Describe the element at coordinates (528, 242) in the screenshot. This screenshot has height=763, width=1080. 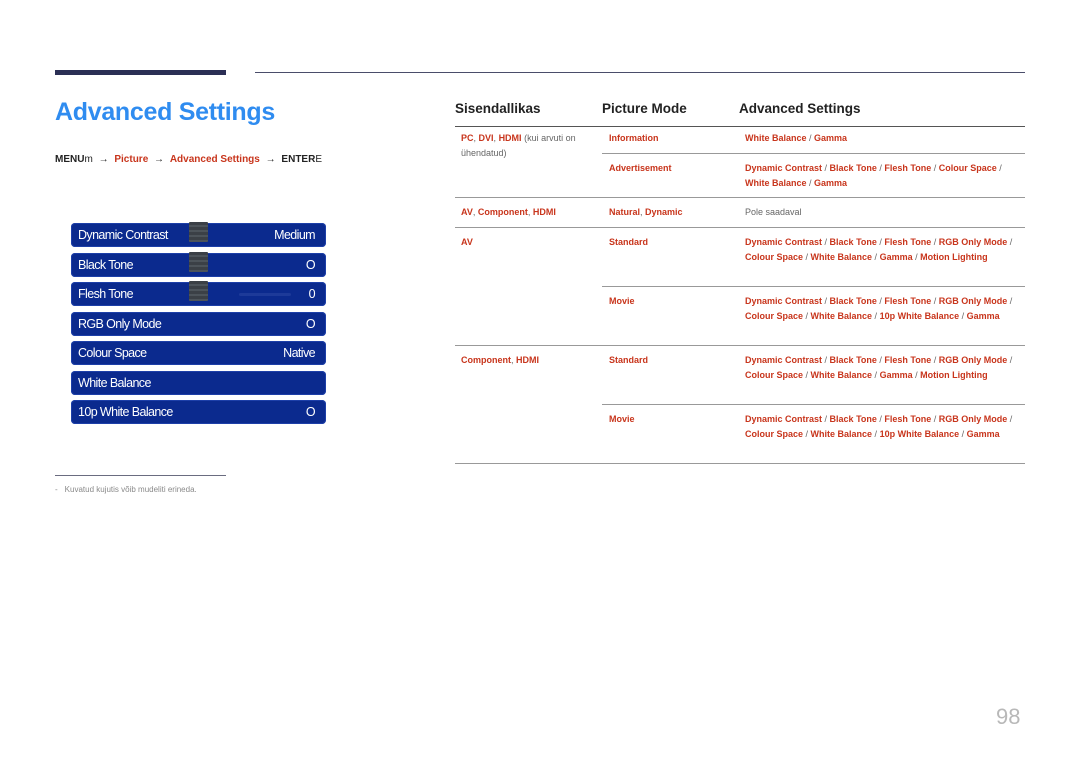
I see `source-cell: AV` at that location.